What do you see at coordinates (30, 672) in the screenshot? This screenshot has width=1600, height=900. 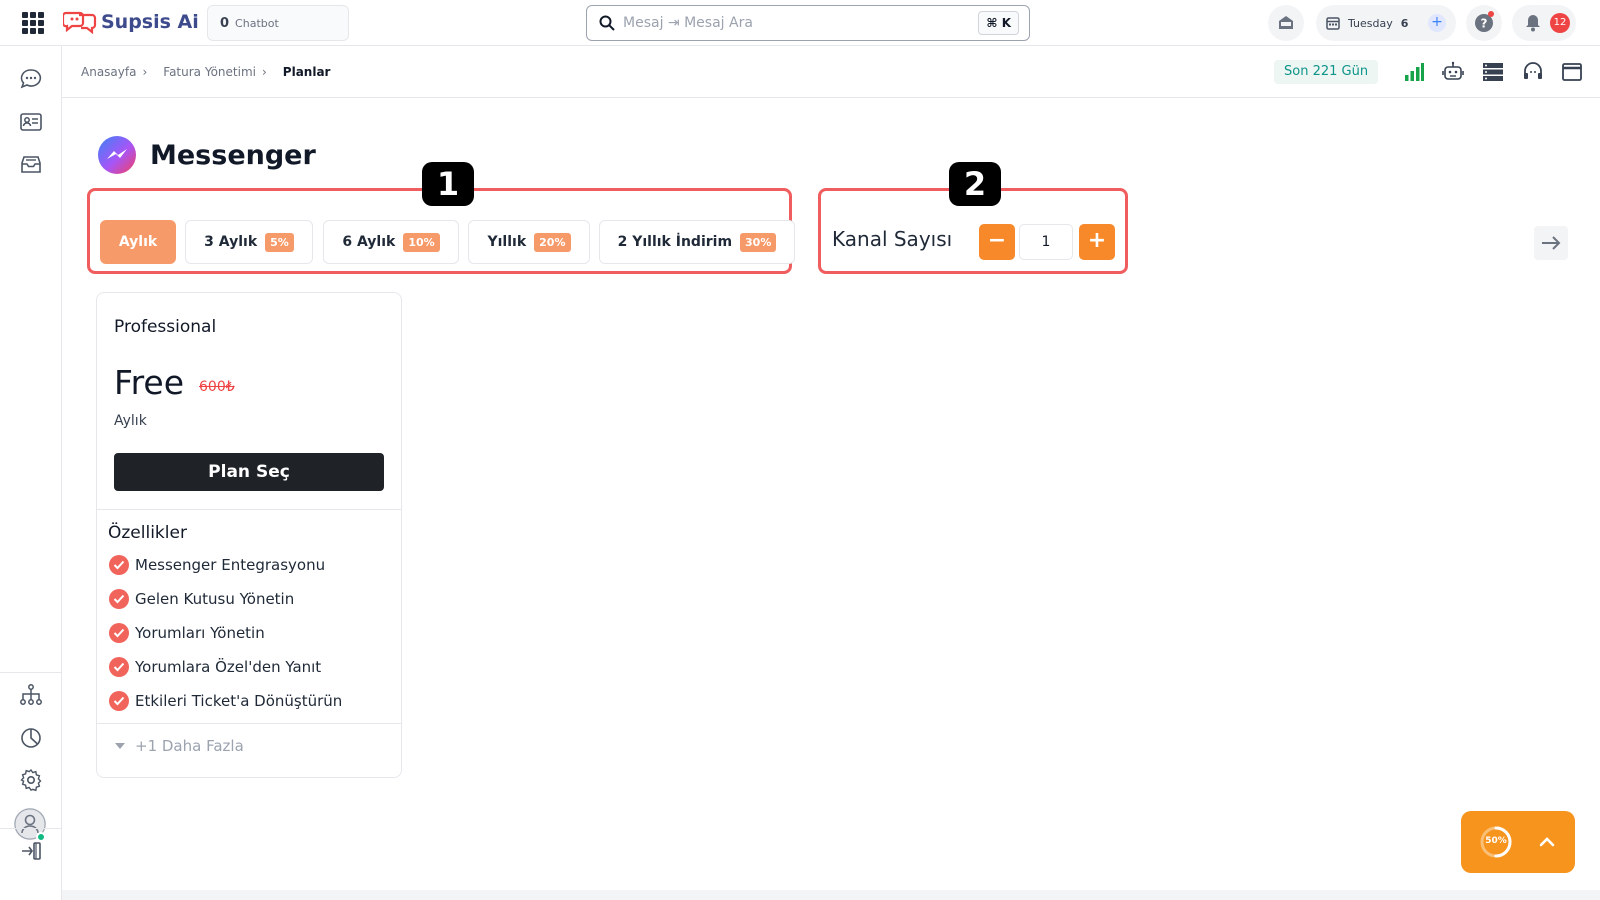 I see `sidebar-divider` at bounding box center [30, 672].